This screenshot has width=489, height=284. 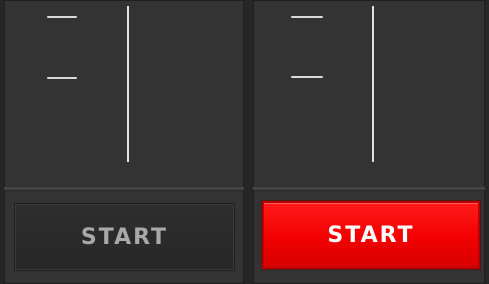 I want to click on channel-1-scale-tick-middle, so click(x=62, y=78).